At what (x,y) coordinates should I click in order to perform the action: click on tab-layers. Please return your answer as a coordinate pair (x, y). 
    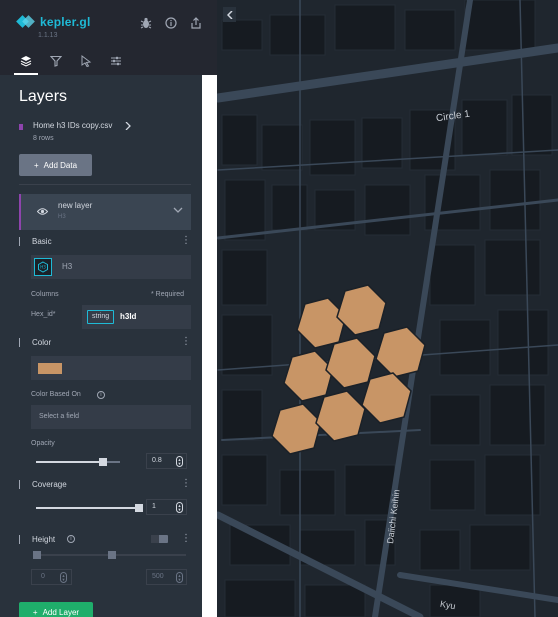
    Looking at the image, I should click on (26, 62).